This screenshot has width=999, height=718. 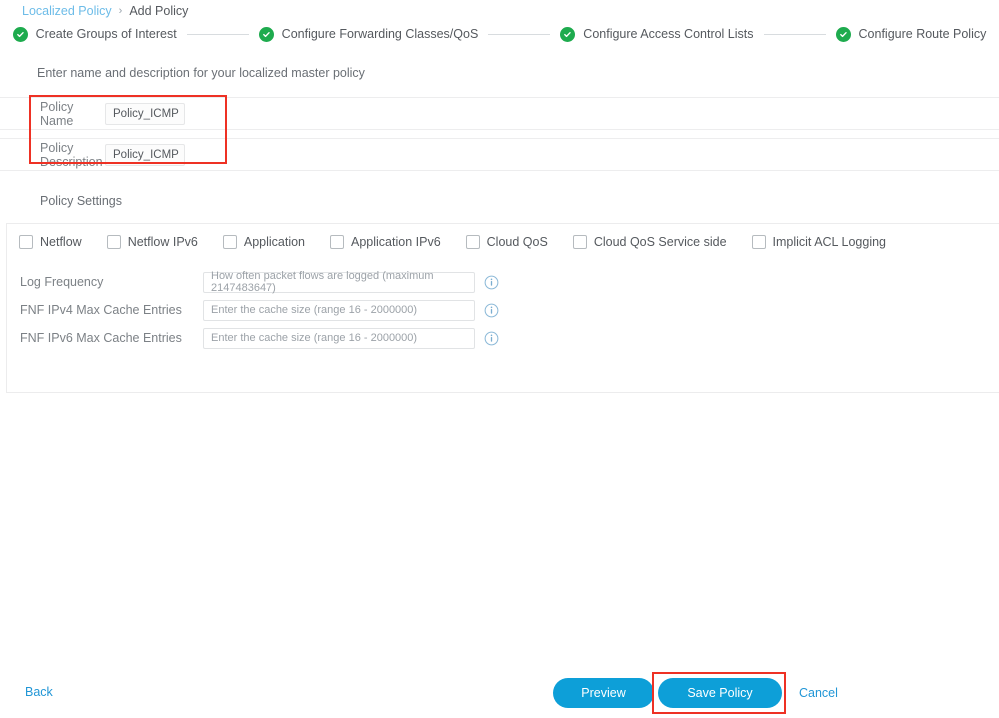 What do you see at coordinates (274, 242) in the screenshot?
I see `checkbox-label: Application` at bounding box center [274, 242].